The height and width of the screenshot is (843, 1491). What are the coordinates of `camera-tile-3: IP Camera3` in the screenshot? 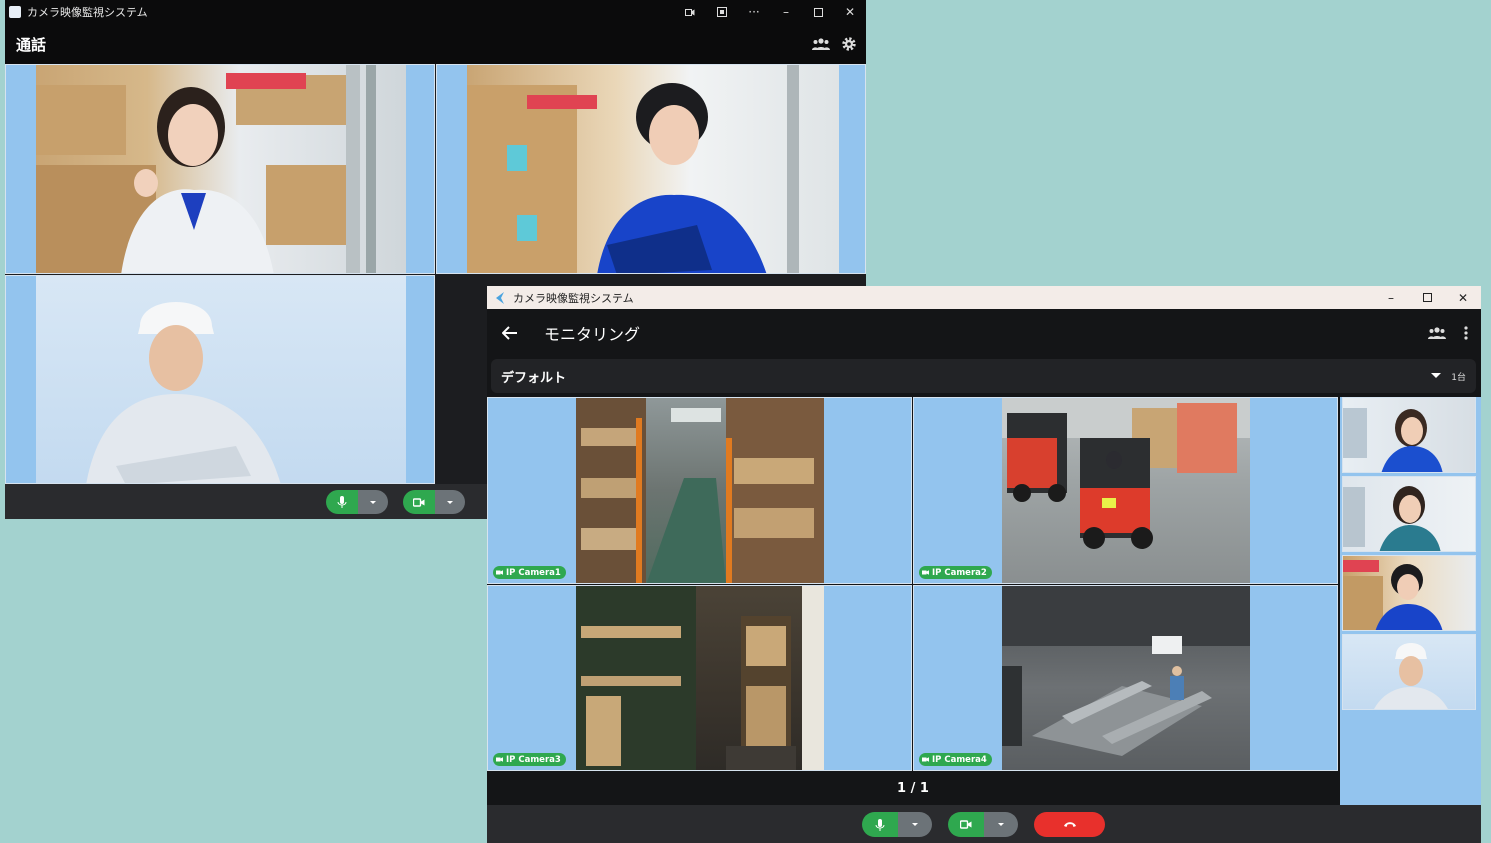 It's located at (699, 678).